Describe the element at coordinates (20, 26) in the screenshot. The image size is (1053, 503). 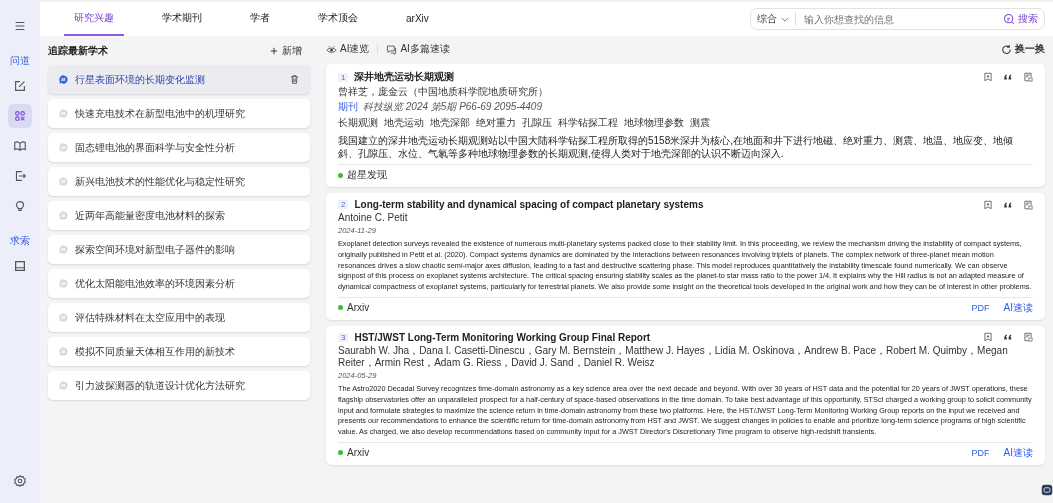
I see `menu-icon` at that location.